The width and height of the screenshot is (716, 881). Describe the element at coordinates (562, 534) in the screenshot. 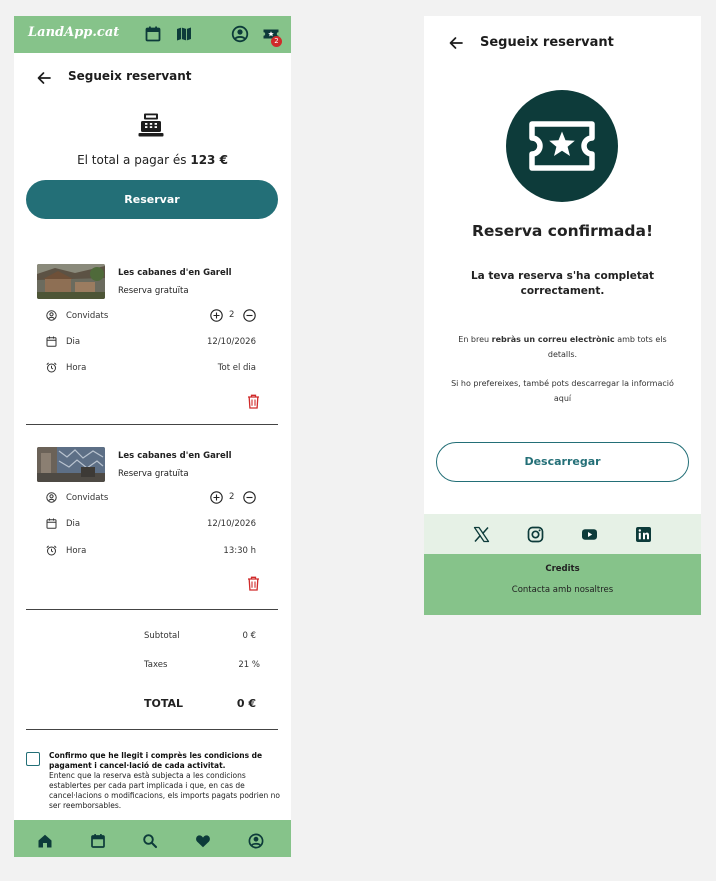

I see `social-links` at that location.